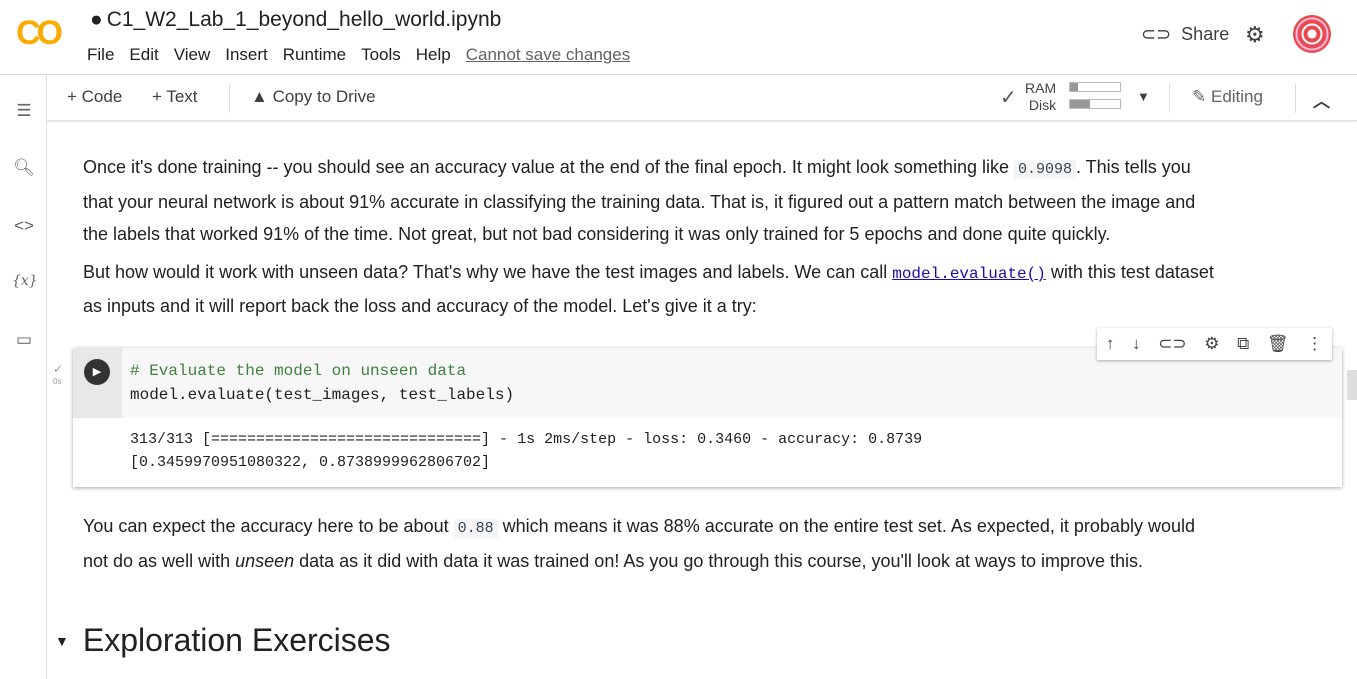  I want to click on share-button: ⊂⊃ Share, so click(1185, 34).